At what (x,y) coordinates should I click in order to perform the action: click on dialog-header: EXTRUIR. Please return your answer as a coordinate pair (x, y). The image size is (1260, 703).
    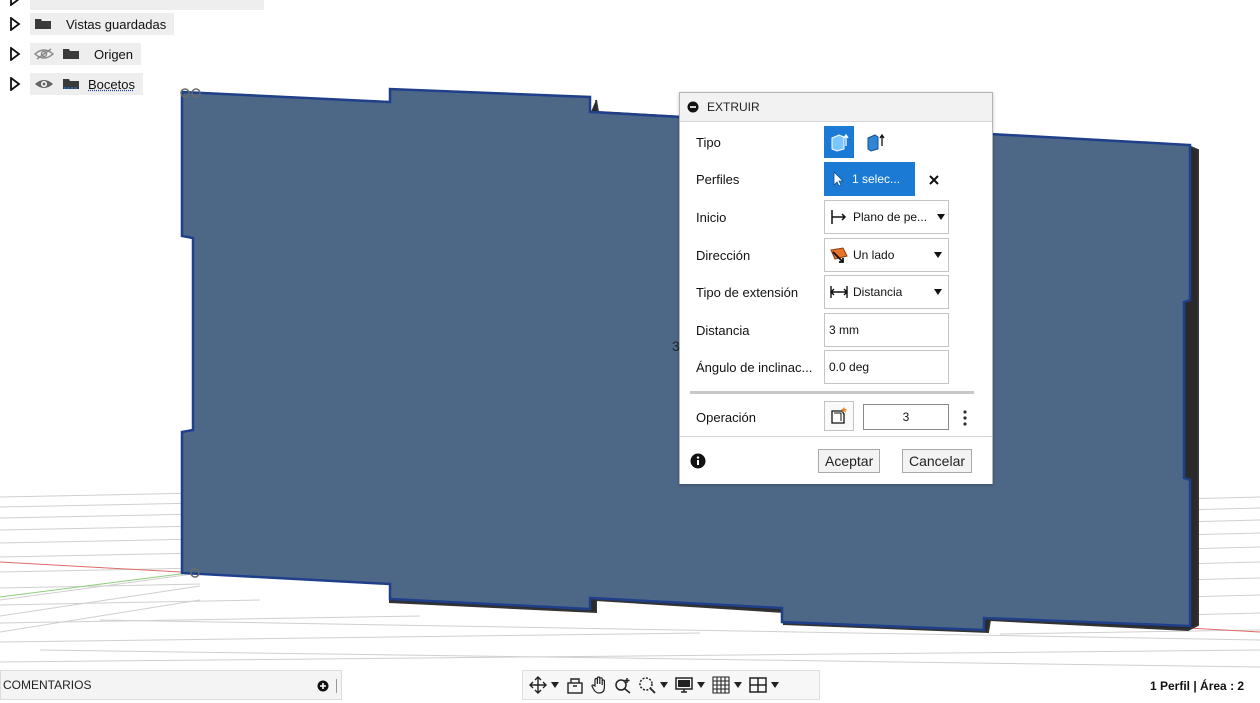
    Looking at the image, I should click on (836, 107).